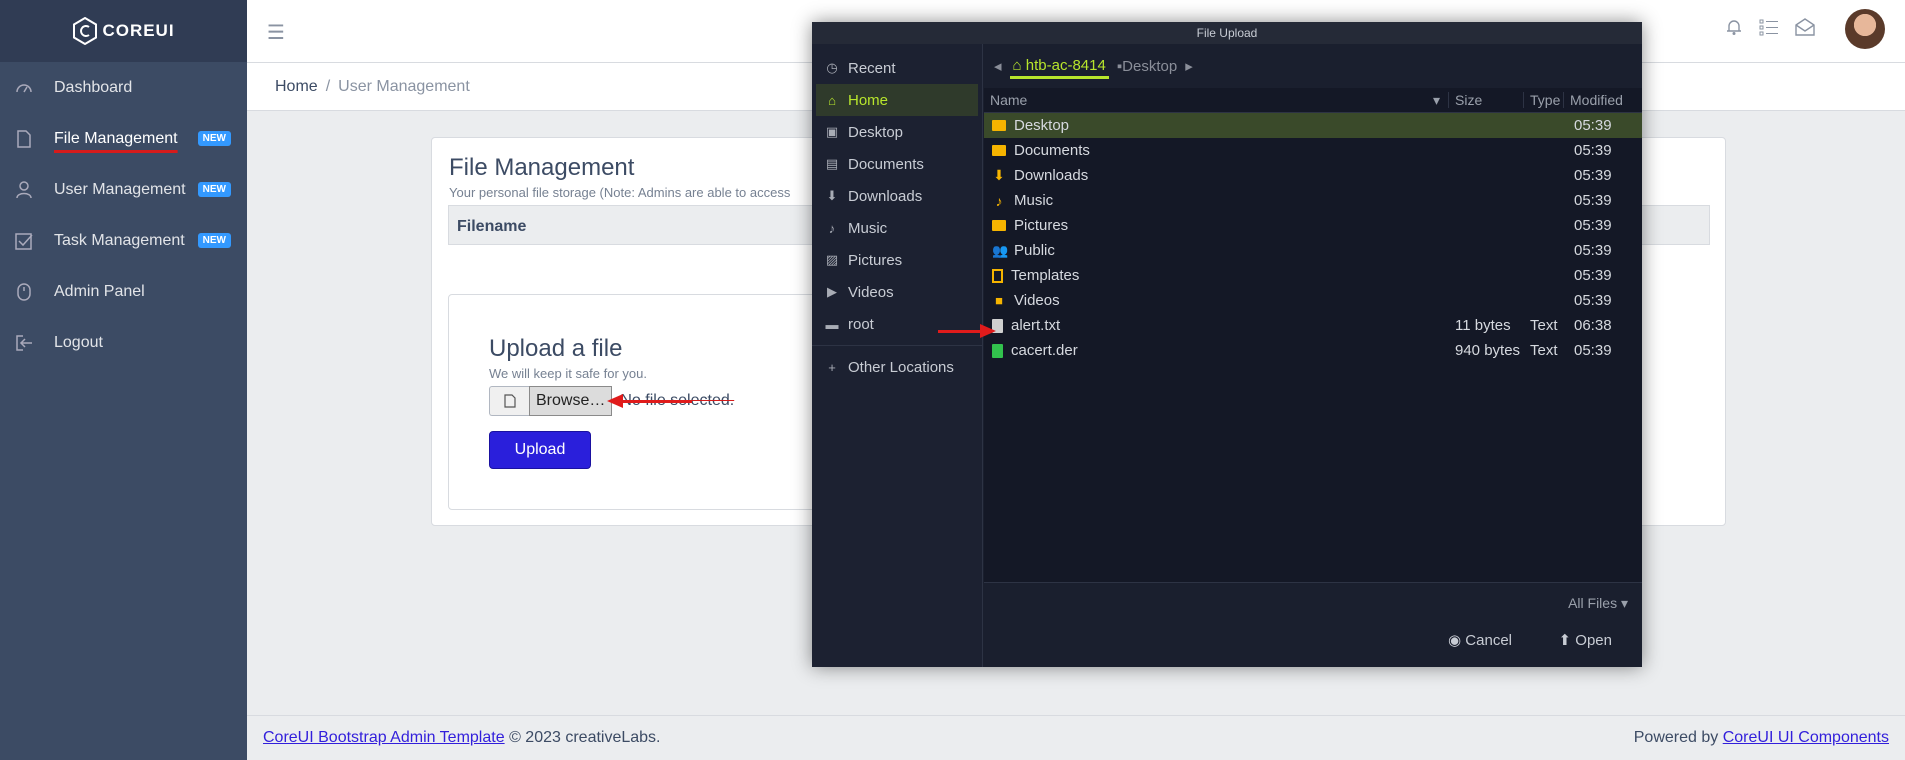  What do you see at coordinates (1313, 250) in the screenshot?
I see `file-row: 👥 Public 05:39` at bounding box center [1313, 250].